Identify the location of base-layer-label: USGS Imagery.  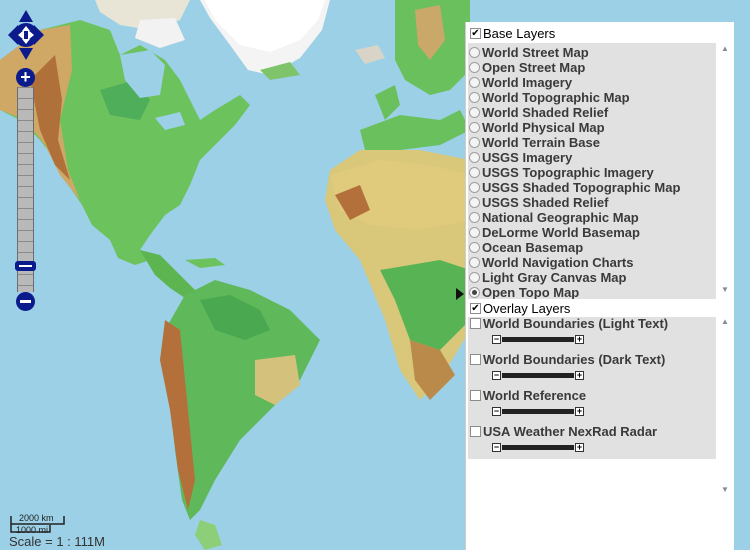
(527, 157).